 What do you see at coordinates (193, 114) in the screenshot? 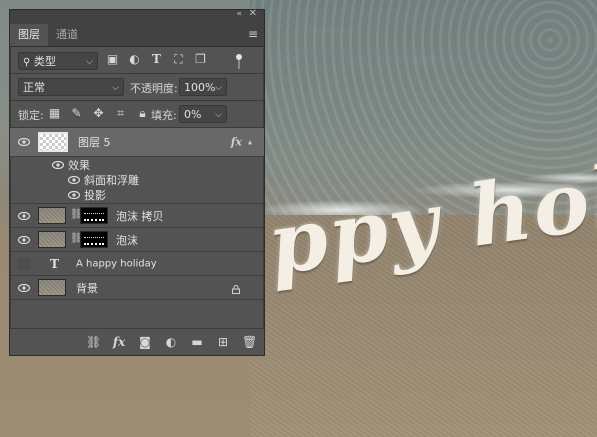
I see `fill-value: 0%` at bounding box center [193, 114].